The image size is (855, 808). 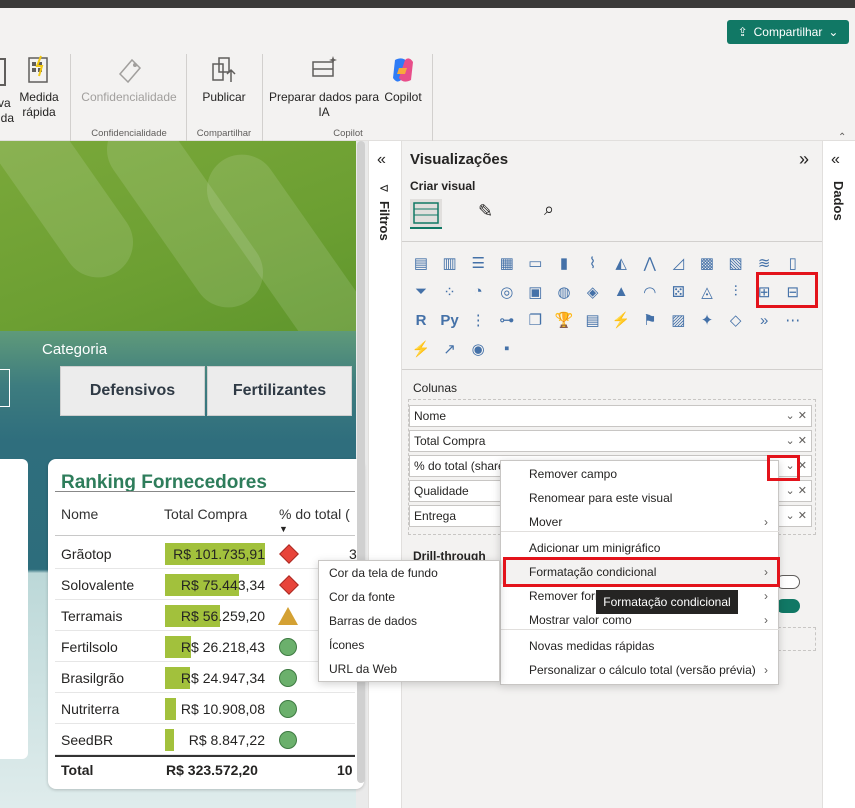 What do you see at coordinates (421, 320) in the screenshot?
I see `r-visual-icon: R` at bounding box center [421, 320].